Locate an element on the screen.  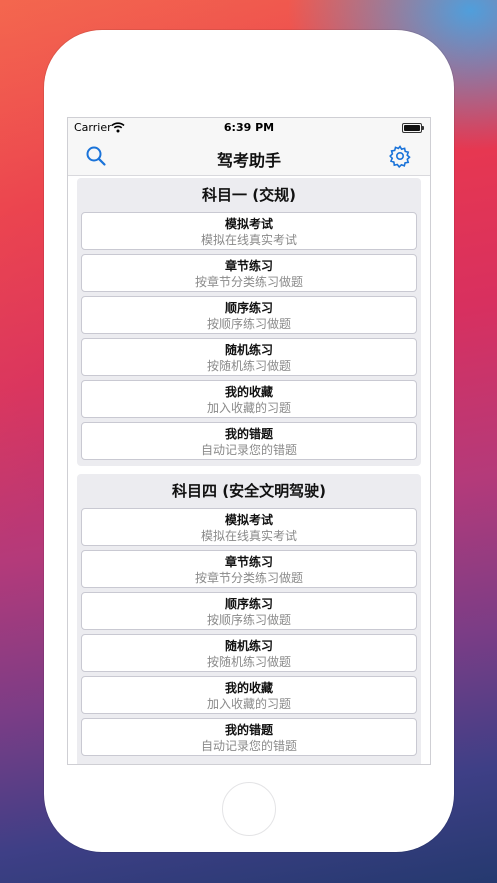
battery-icon is located at coordinates (413, 128).